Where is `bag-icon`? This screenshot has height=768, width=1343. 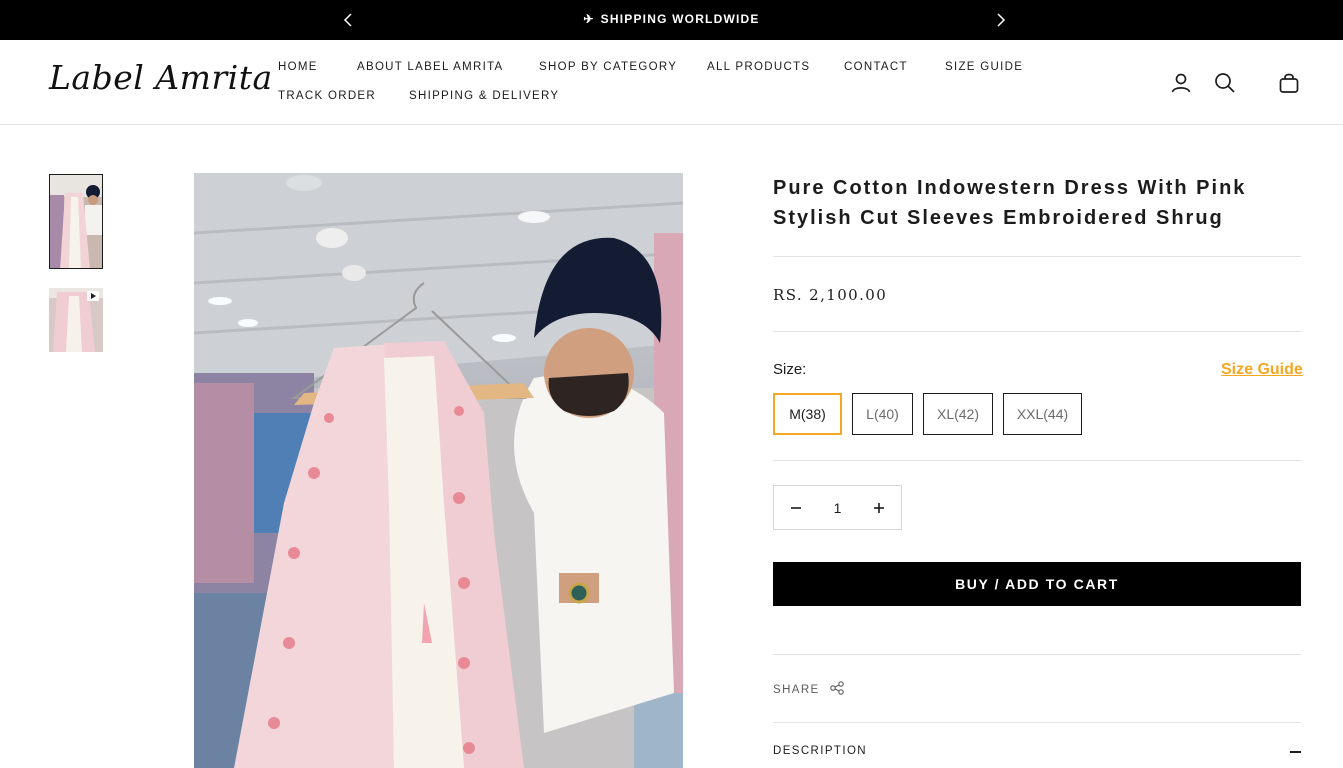
bag-icon is located at coordinates (1289, 83).